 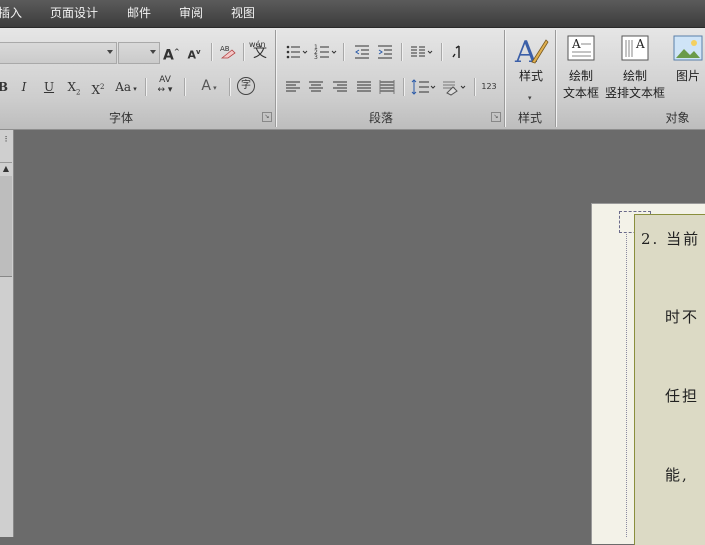 I want to click on subscript-button: X2, so click(x=74, y=87).